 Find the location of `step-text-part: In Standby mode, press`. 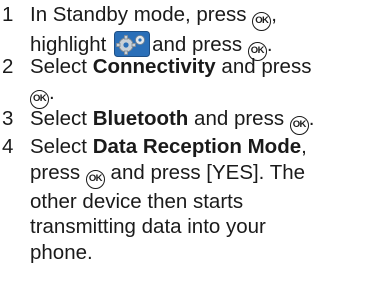

step-text-part: In Standby mode, press is located at coordinates (138, 14).